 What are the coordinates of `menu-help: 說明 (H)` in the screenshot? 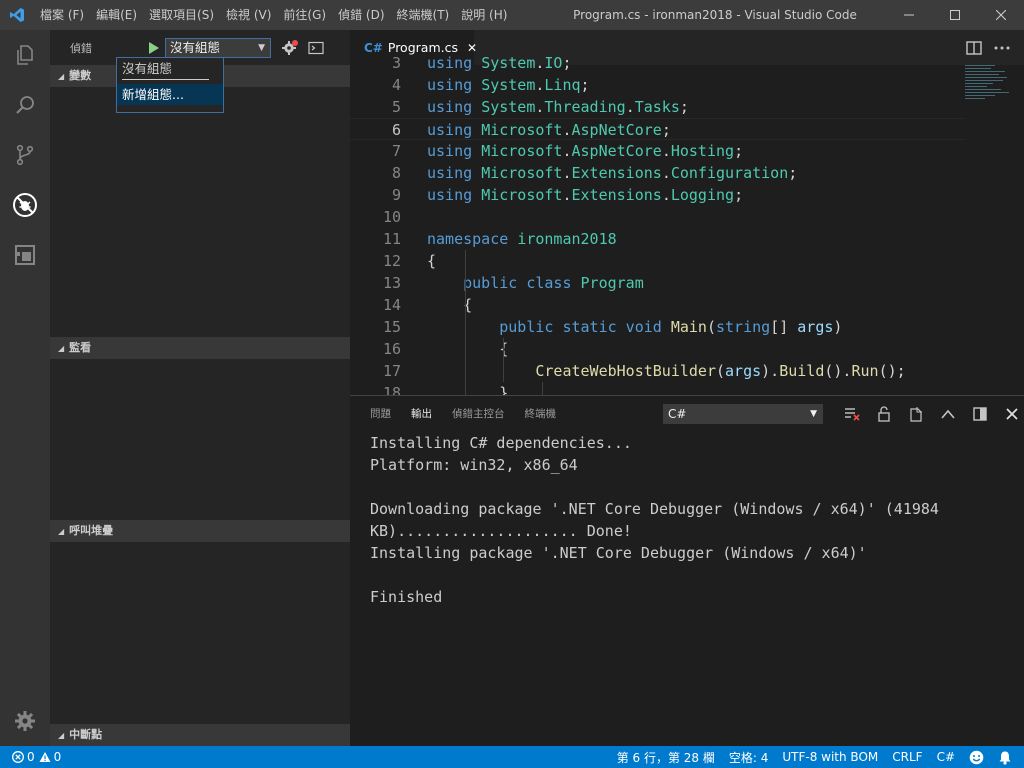 It's located at (484, 15).